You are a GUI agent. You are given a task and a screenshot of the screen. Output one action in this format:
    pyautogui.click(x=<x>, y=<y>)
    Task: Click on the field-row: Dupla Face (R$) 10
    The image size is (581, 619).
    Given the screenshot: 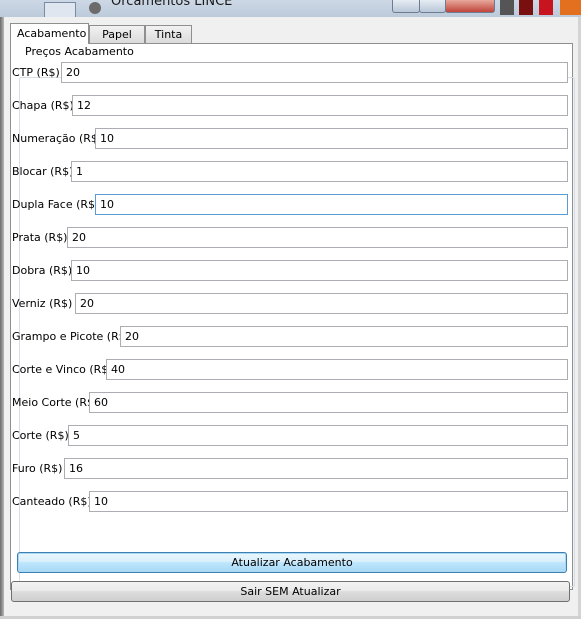 What is the action you would take?
    pyautogui.click(x=286, y=205)
    